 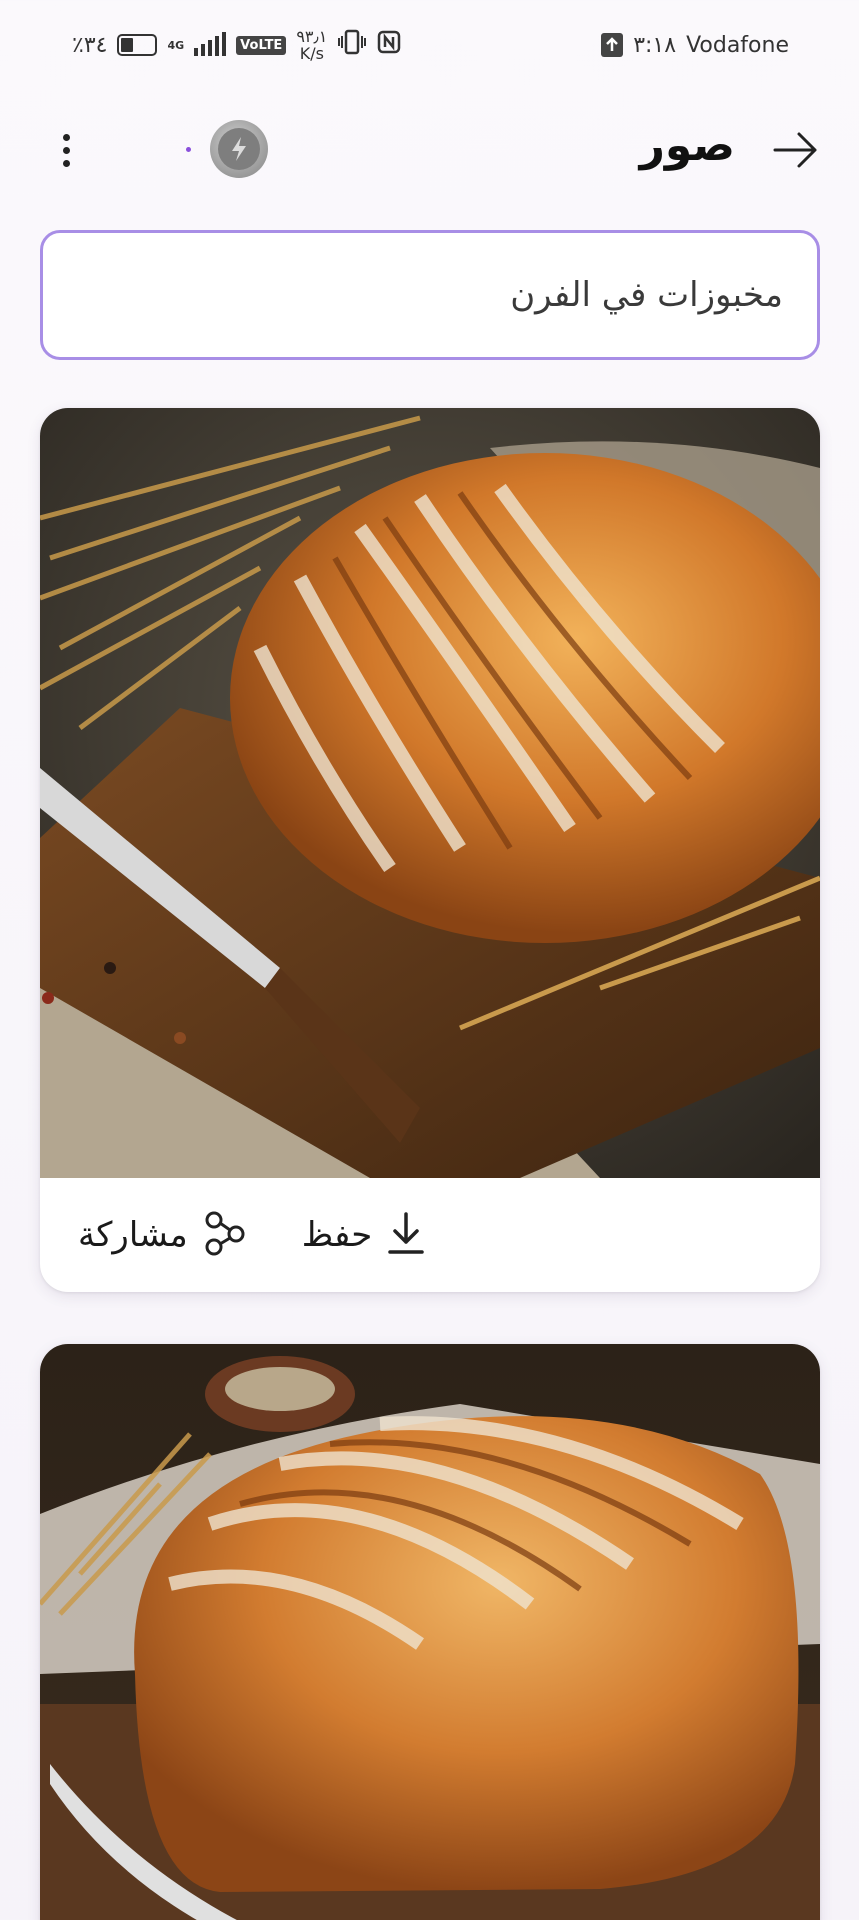 What do you see at coordinates (210, 44) in the screenshot?
I see `signal-icon` at bounding box center [210, 44].